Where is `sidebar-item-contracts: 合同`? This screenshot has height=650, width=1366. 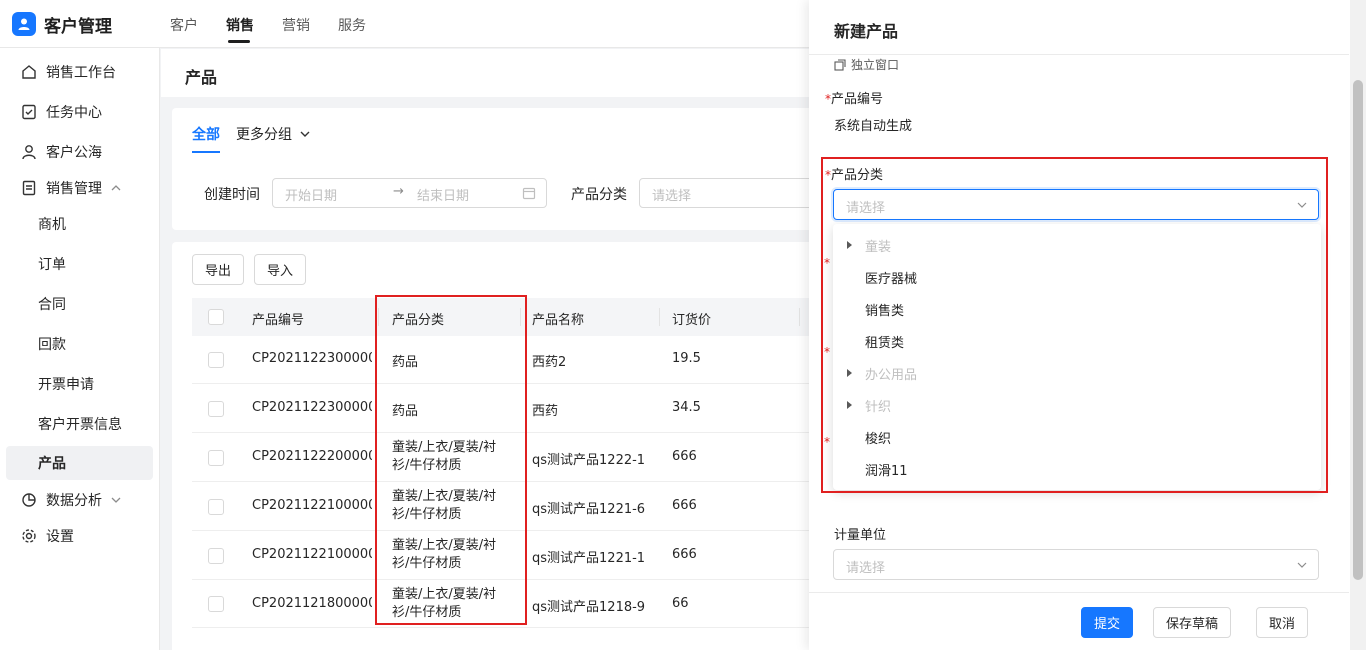 sidebar-item-contracts: 合同 is located at coordinates (79, 304).